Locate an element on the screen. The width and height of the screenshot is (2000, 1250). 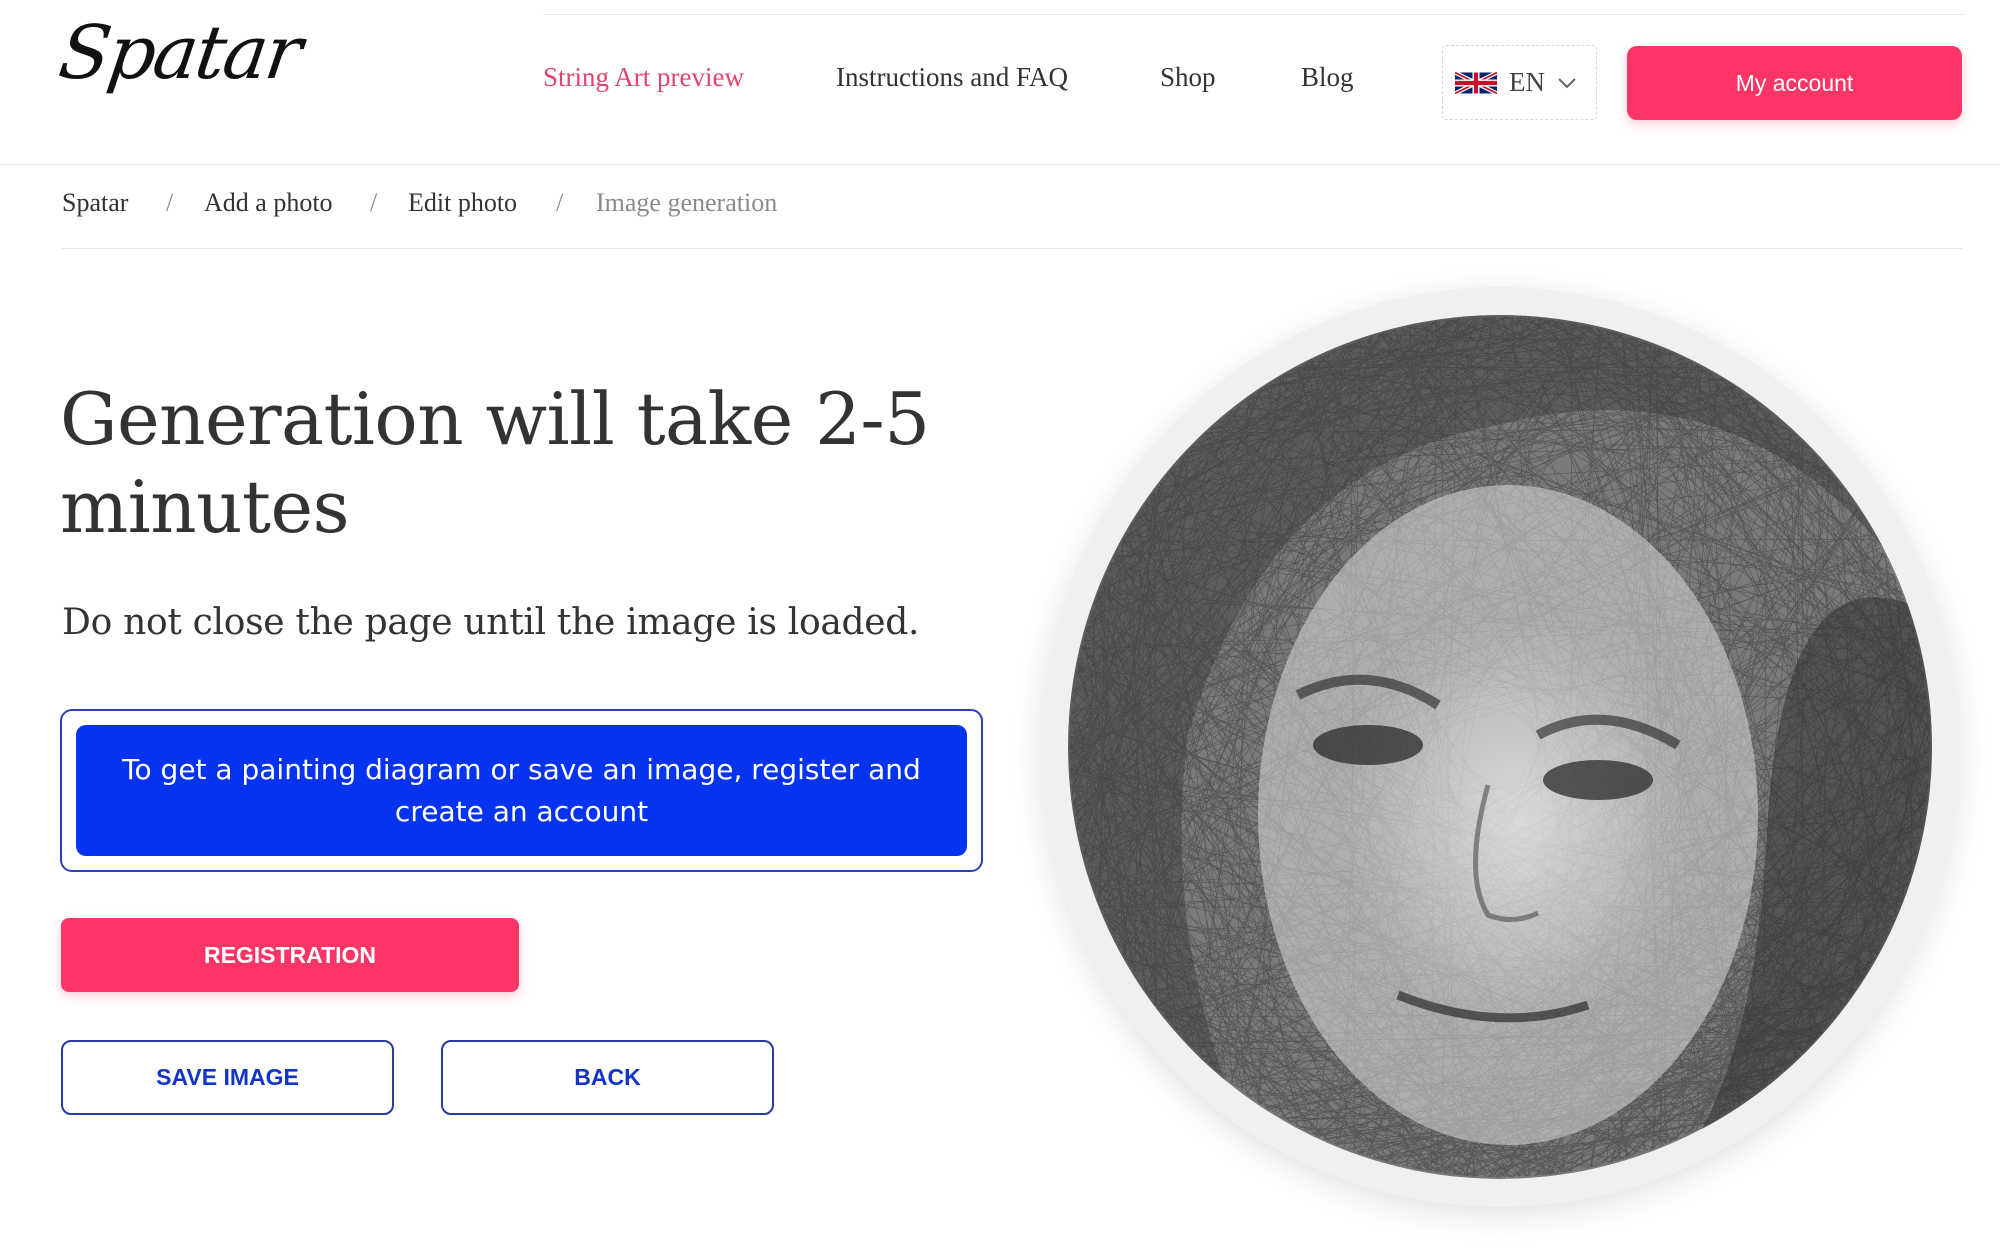
breadcrumb-item-edit-photo: Edit photo is located at coordinates (462, 203).